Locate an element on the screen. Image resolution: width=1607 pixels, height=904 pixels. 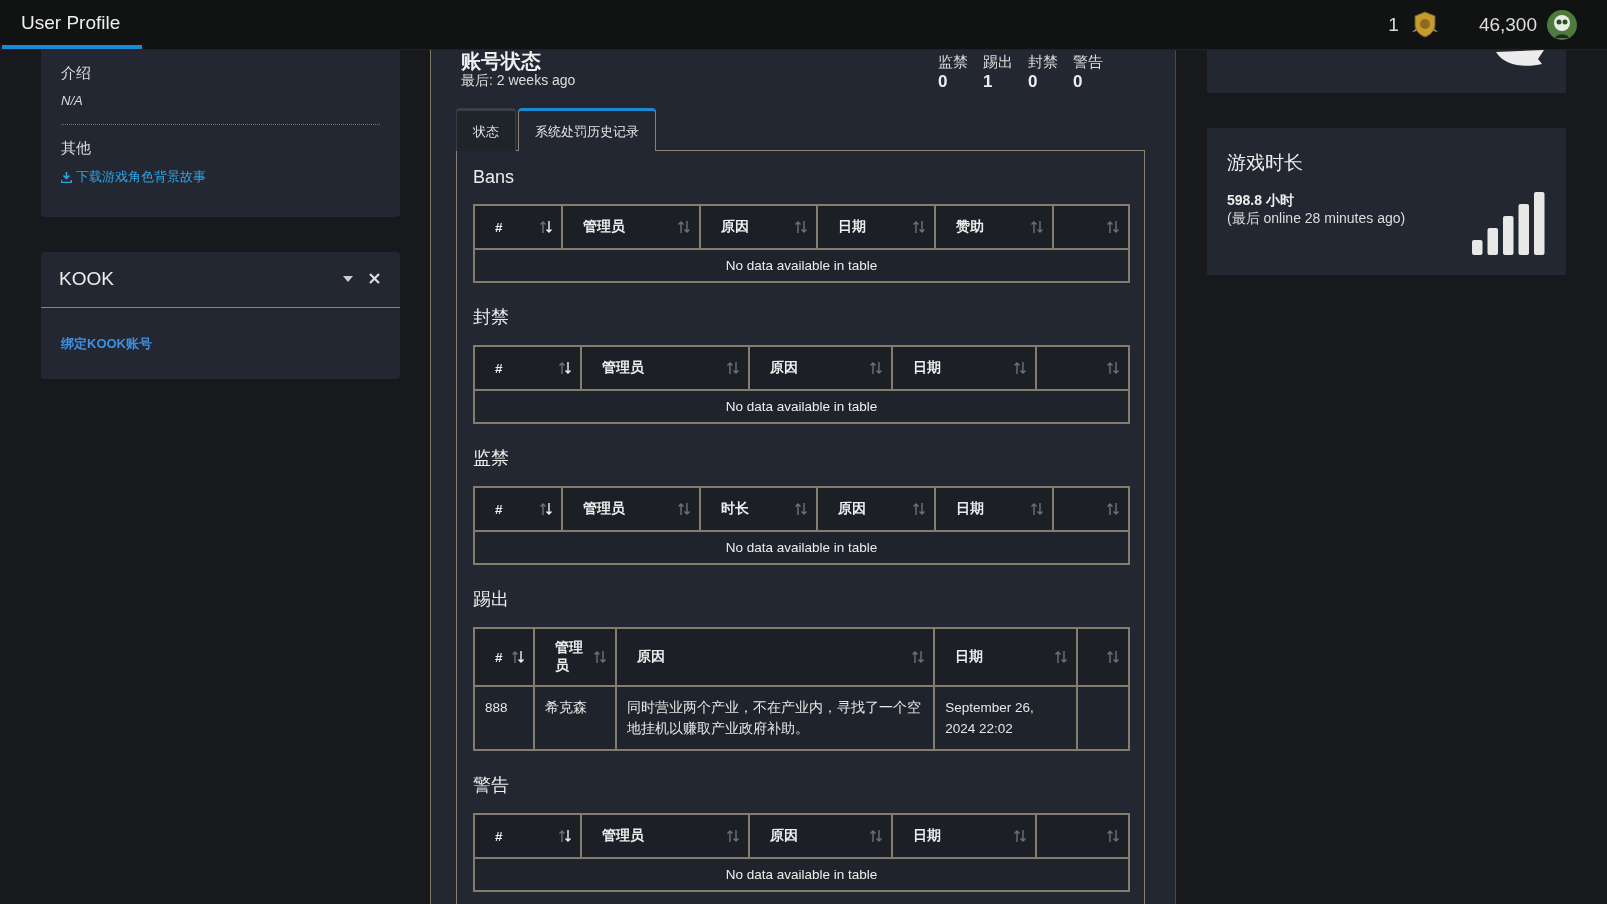
counter-label: 封禁 is located at coordinates (1043, 62).